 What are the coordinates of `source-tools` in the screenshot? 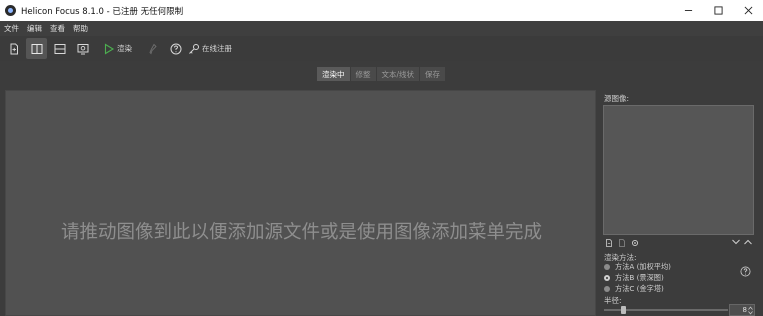 It's located at (624, 243).